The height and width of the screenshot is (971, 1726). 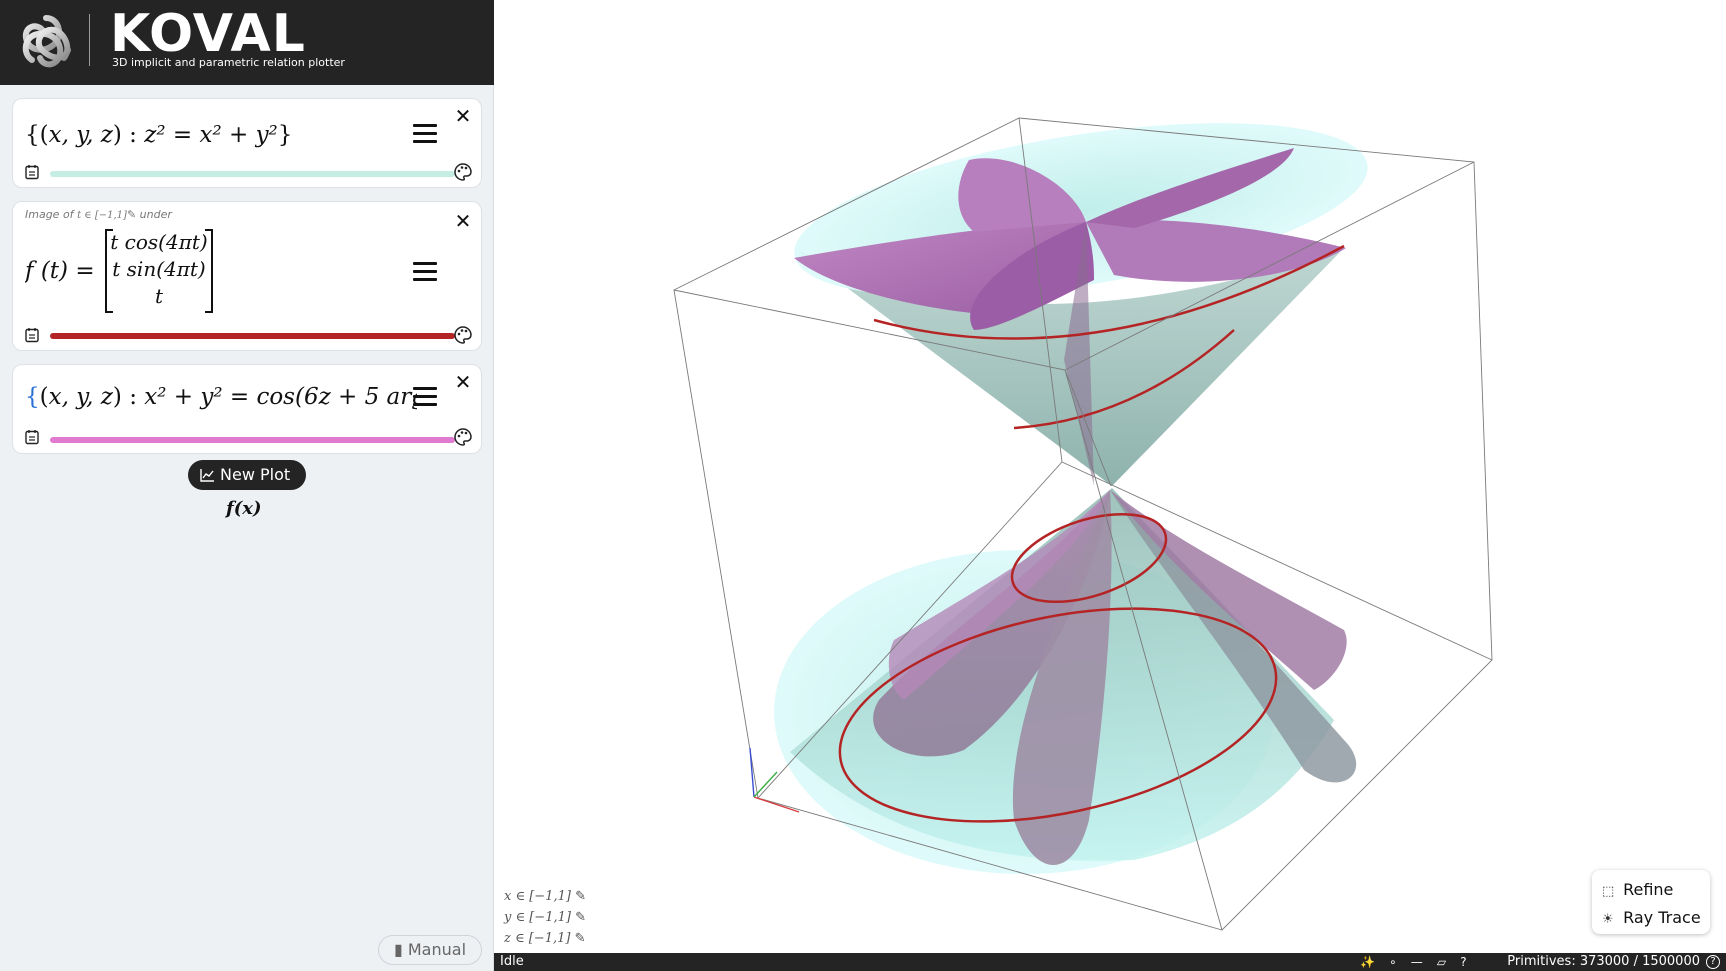 What do you see at coordinates (1648, 889) in the screenshot?
I see `refine-label: Refine` at bounding box center [1648, 889].